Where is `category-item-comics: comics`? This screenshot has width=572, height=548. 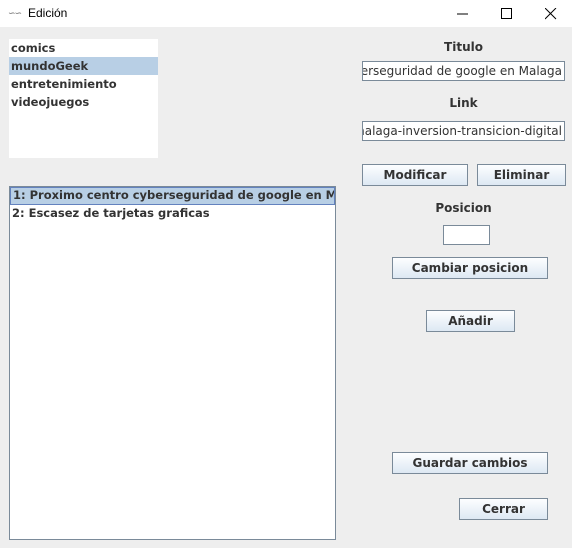 category-item-comics: comics is located at coordinates (83, 48).